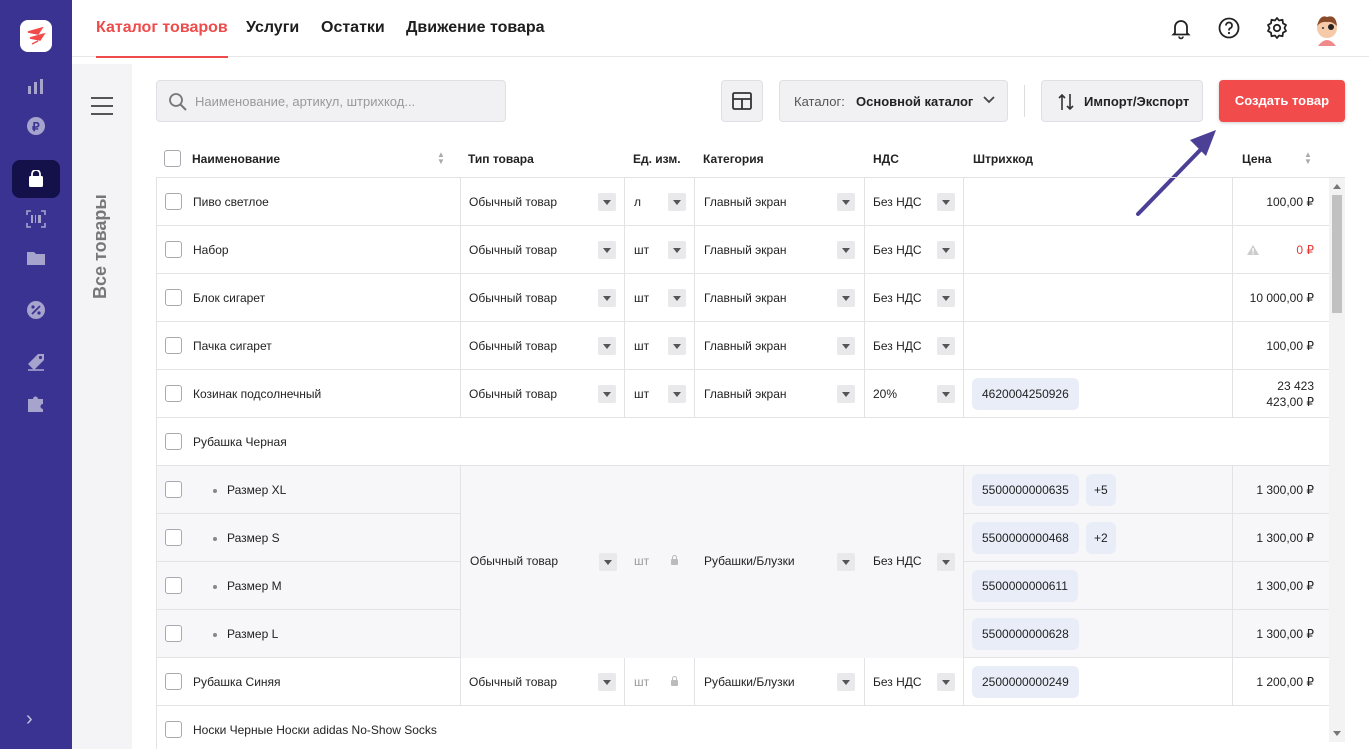  I want to click on barcode-chip: 5500000000635, so click(1025, 490).